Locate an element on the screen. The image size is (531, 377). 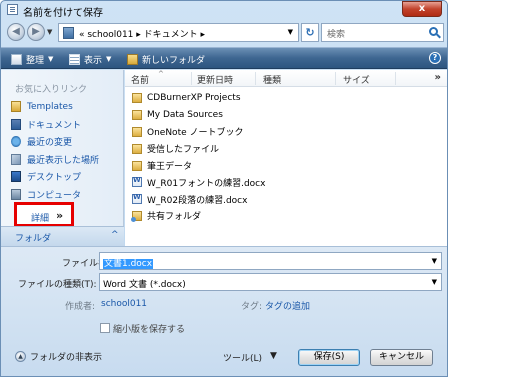
sidebar-item-documents: ドキュメント is located at coordinates (55, 125).